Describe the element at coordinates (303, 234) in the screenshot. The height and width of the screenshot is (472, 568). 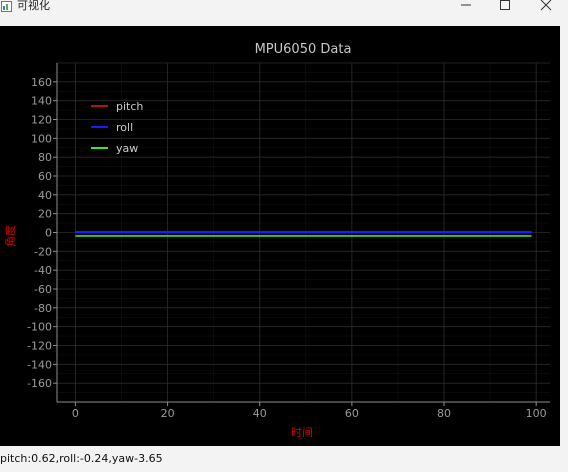
I see `series-lines` at that location.